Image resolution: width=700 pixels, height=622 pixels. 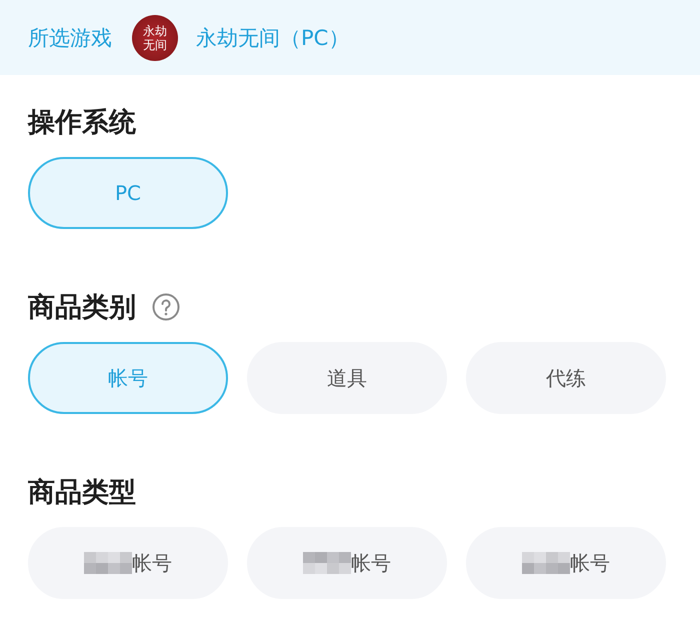 I want to click on option-button: 代练, so click(x=566, y=378).